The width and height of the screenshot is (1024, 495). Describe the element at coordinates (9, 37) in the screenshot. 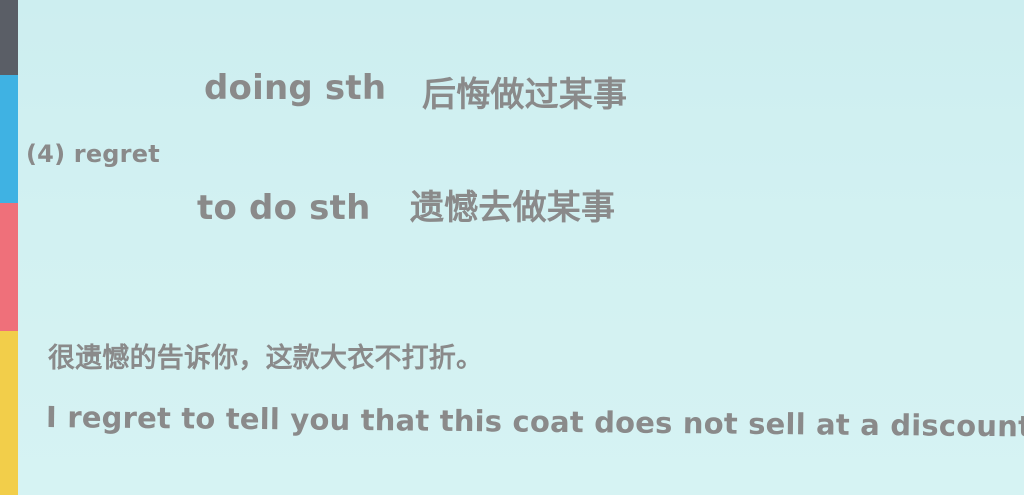

I see `strip-segment-dark` at that location.